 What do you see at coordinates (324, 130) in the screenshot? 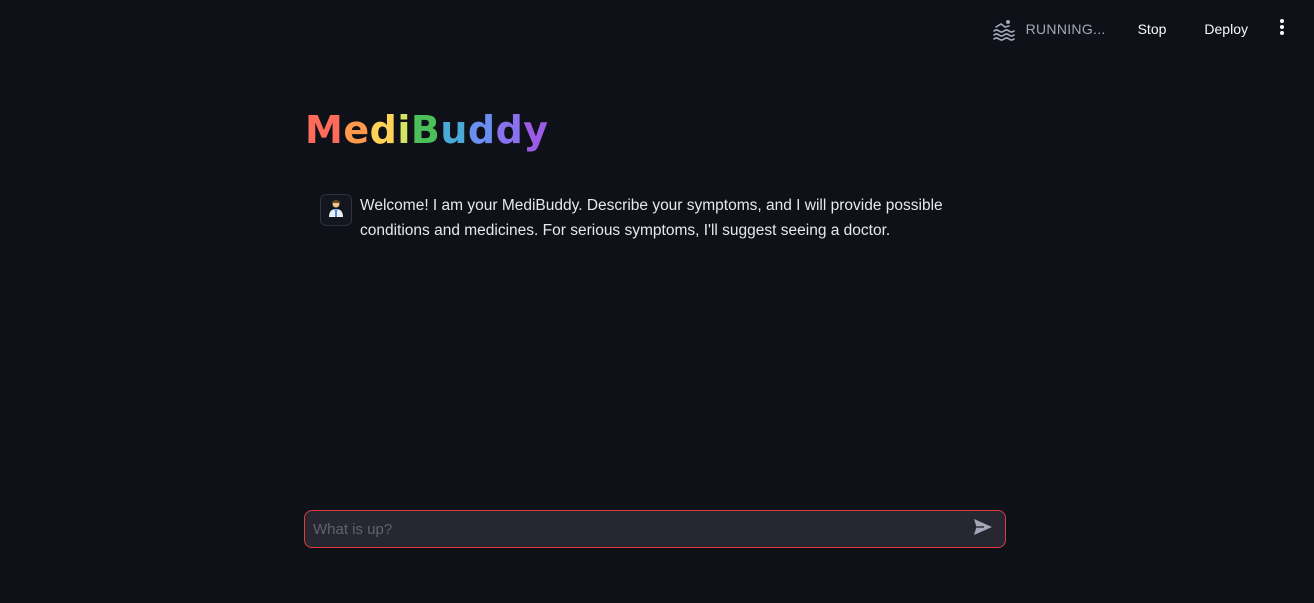
I see `title-letter: M` at bounding box center [324, 130].